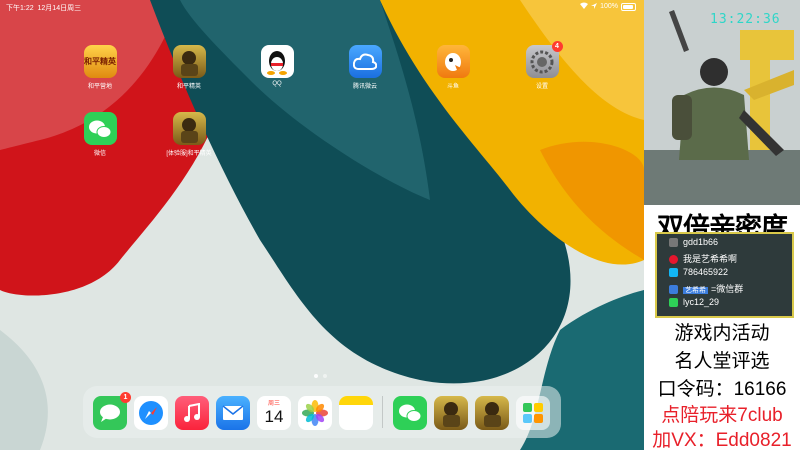 This screenshot has height=450, width=800. I want to click on safari-compass, so click(151, 413).